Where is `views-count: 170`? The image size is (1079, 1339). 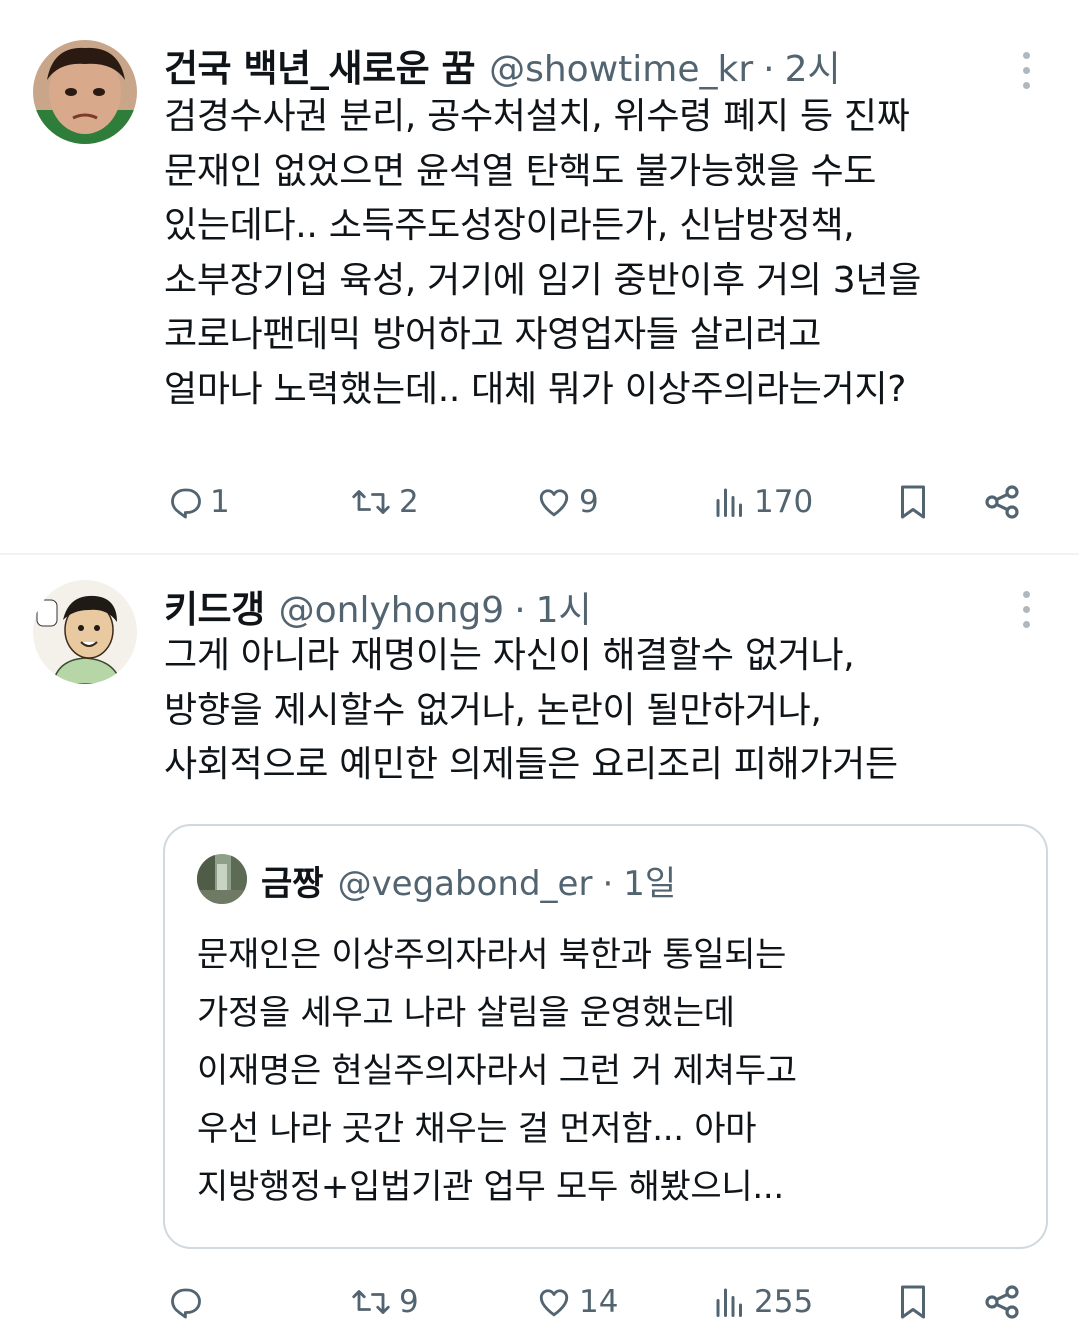 views-count: 170 is located at coordinates (784, 502).